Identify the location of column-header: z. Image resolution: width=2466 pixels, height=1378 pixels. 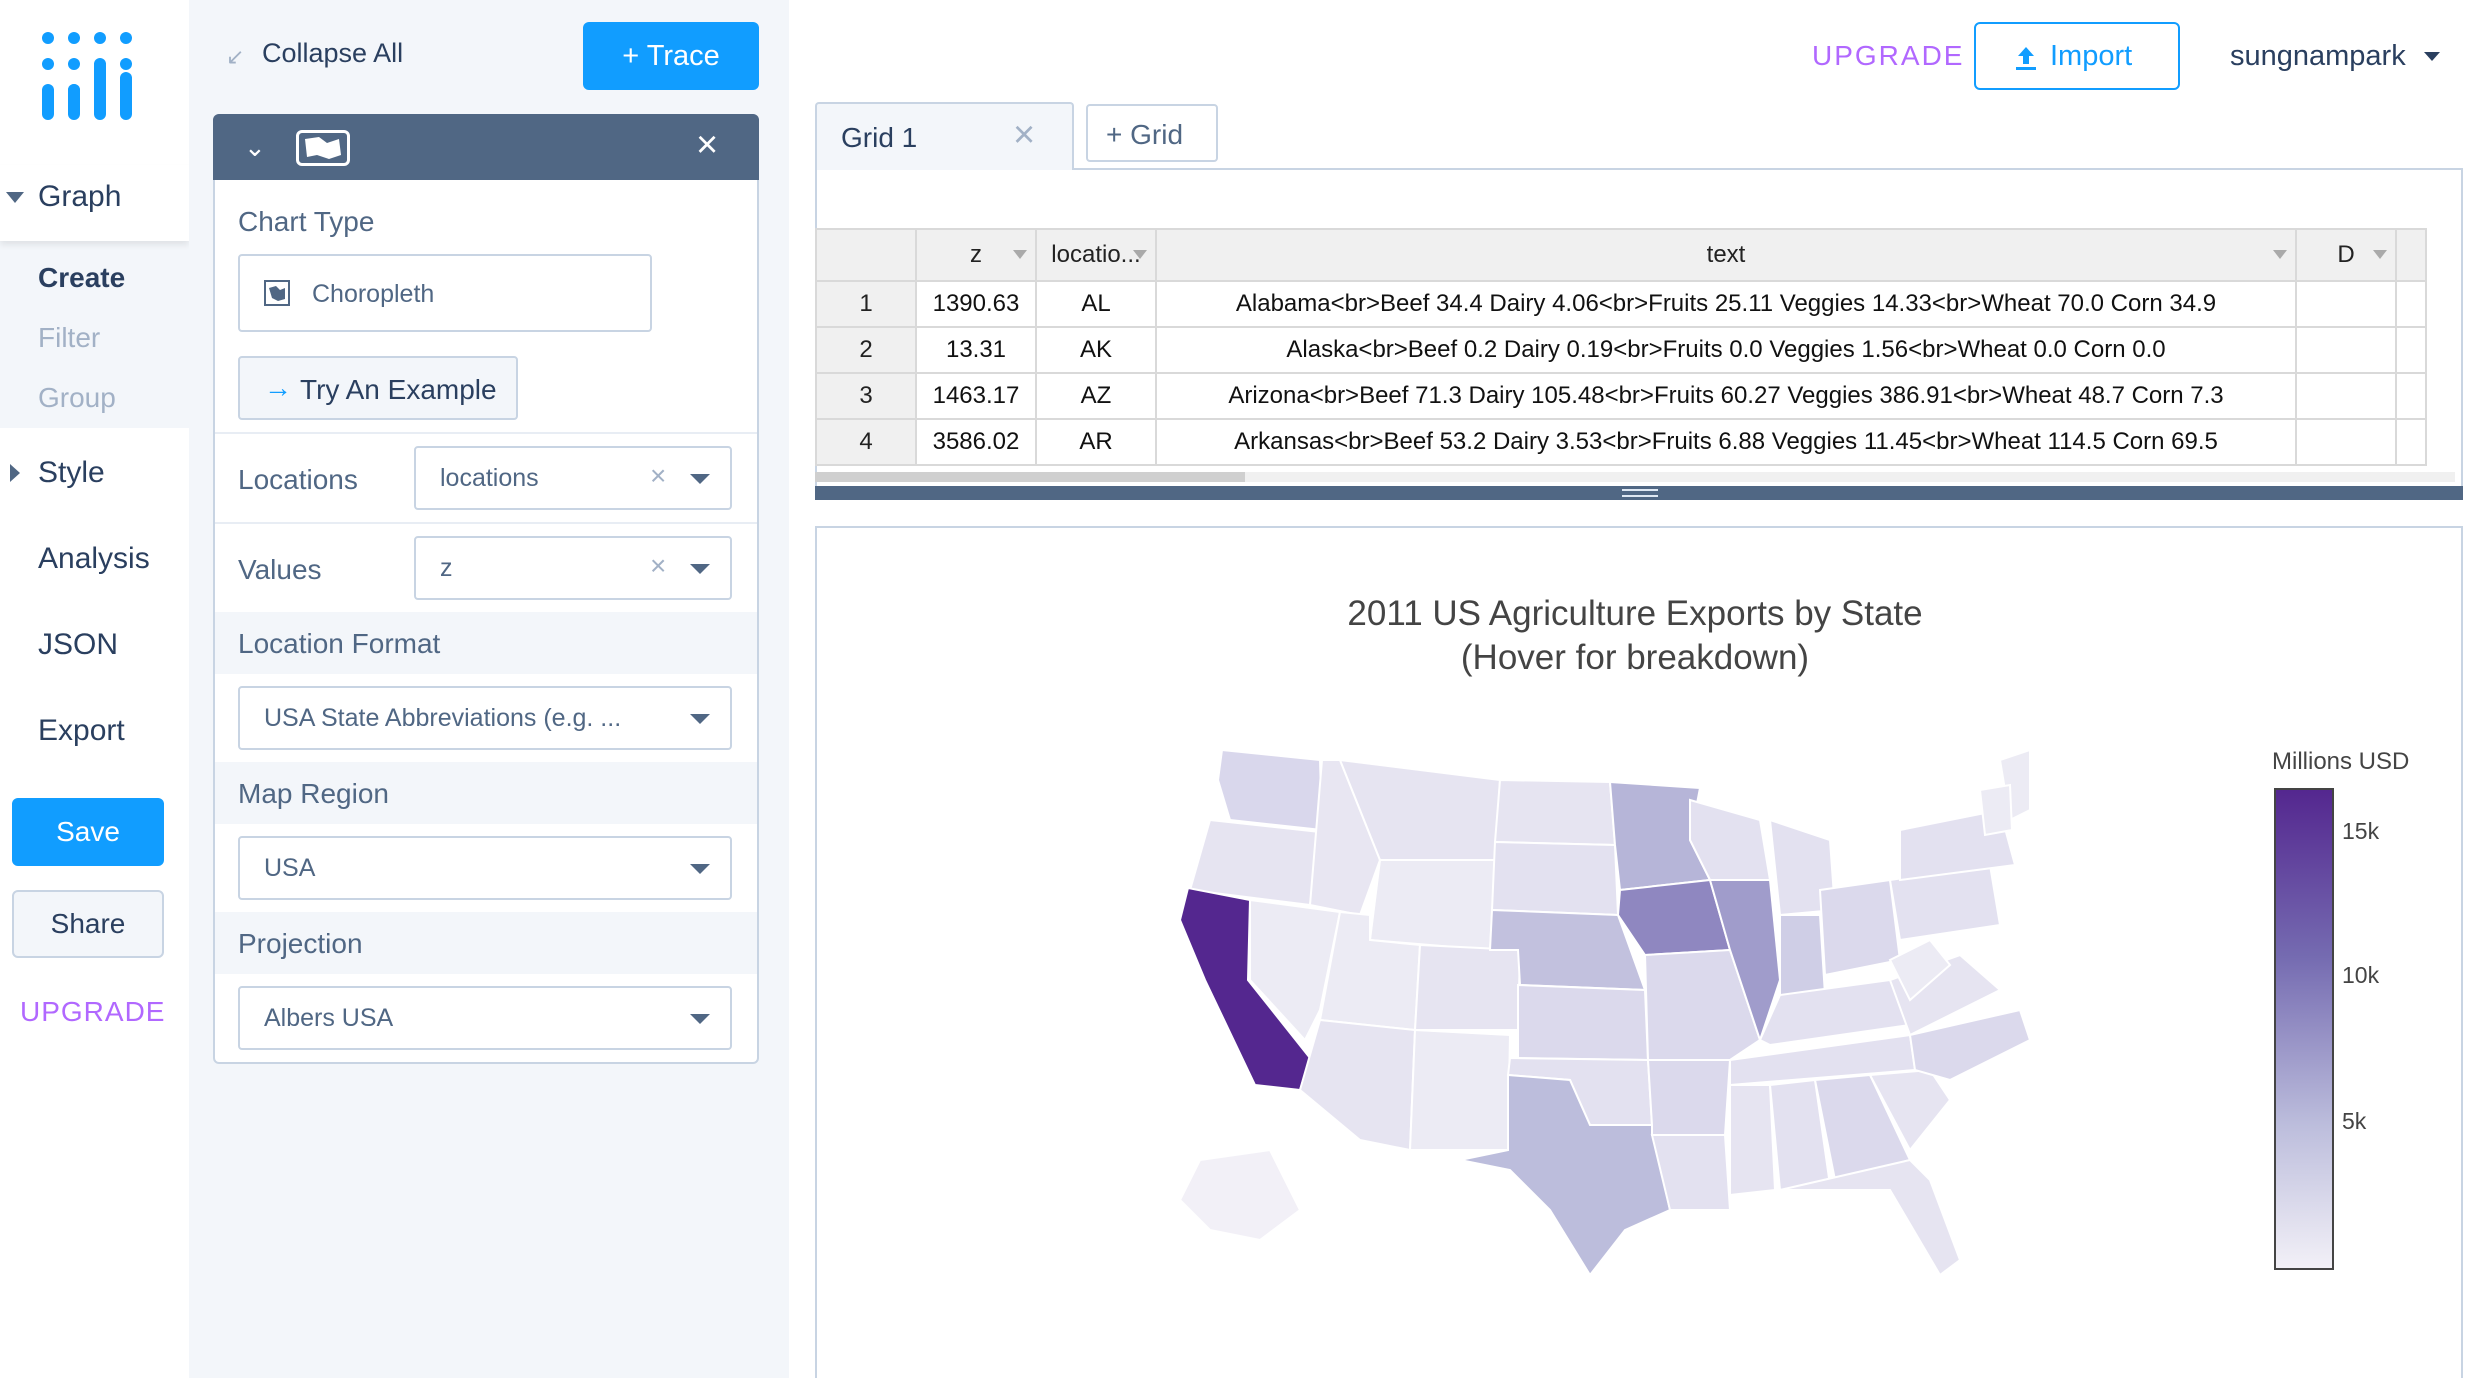
(976, 255).